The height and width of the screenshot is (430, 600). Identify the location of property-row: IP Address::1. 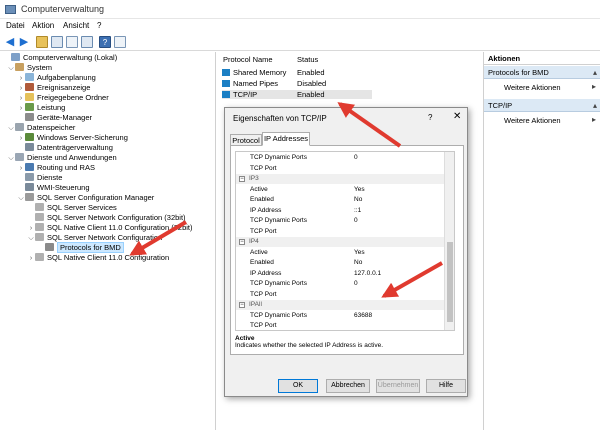
(340, 211).